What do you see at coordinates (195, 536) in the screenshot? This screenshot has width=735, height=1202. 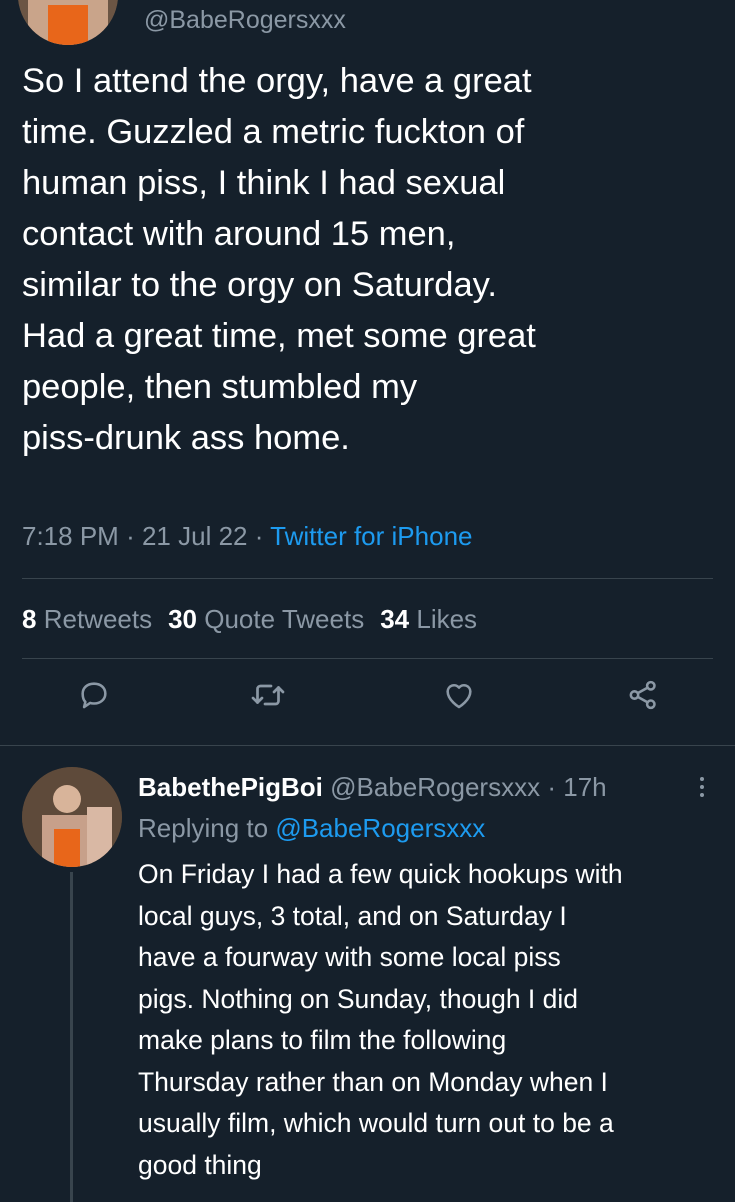 I see `tweet-date: 21 Jul 22` at bounding box center [195, 536].